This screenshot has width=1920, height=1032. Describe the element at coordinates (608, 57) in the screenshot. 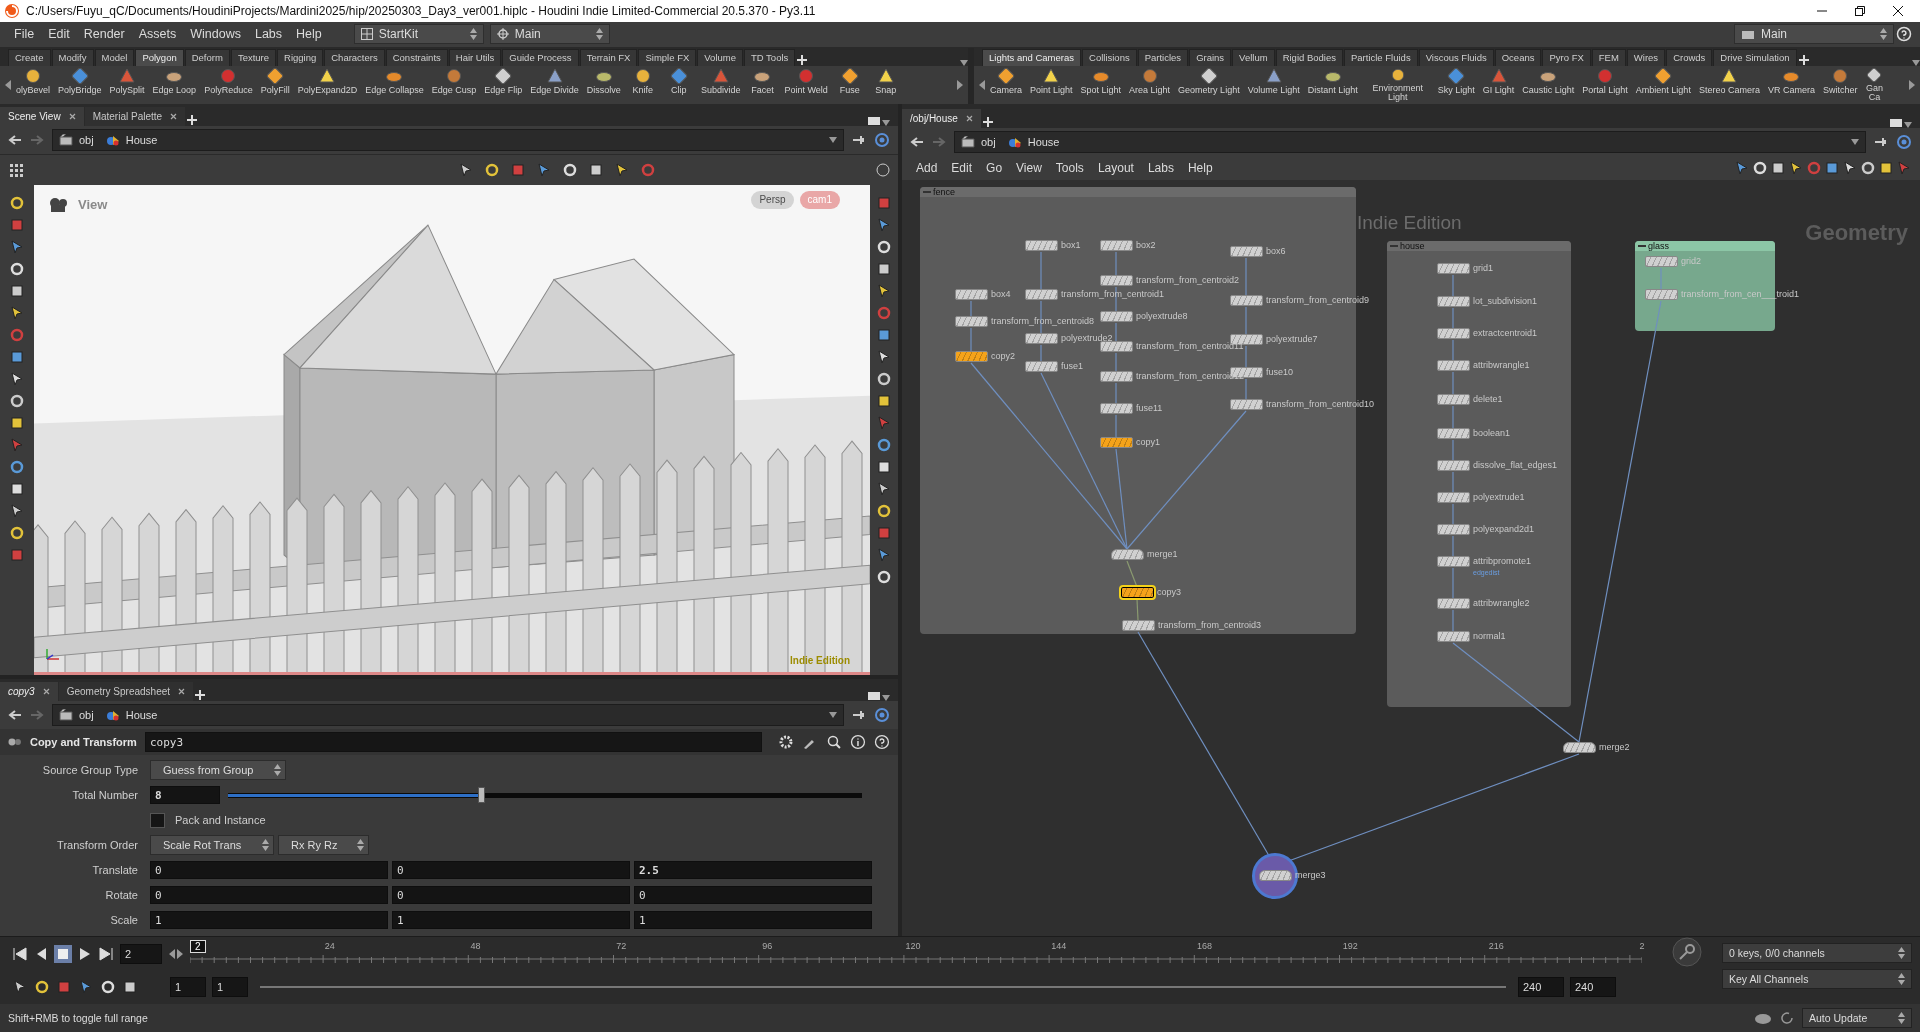

I see `shelf-tab: Terrain FX` at that location.